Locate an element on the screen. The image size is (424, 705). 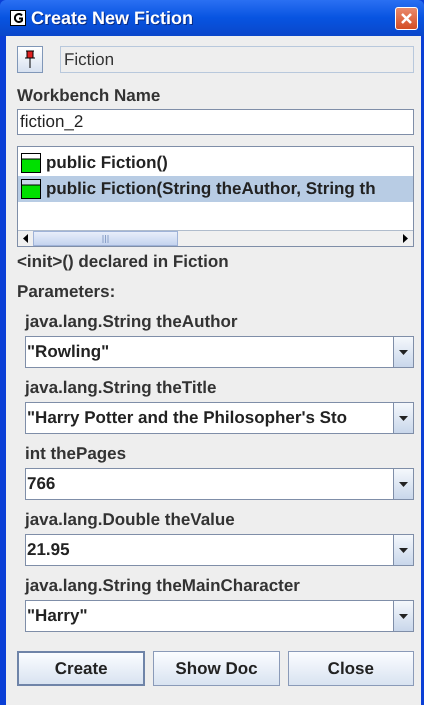
parameter-combo: "Rowling" is located at coordinates (219, 352).